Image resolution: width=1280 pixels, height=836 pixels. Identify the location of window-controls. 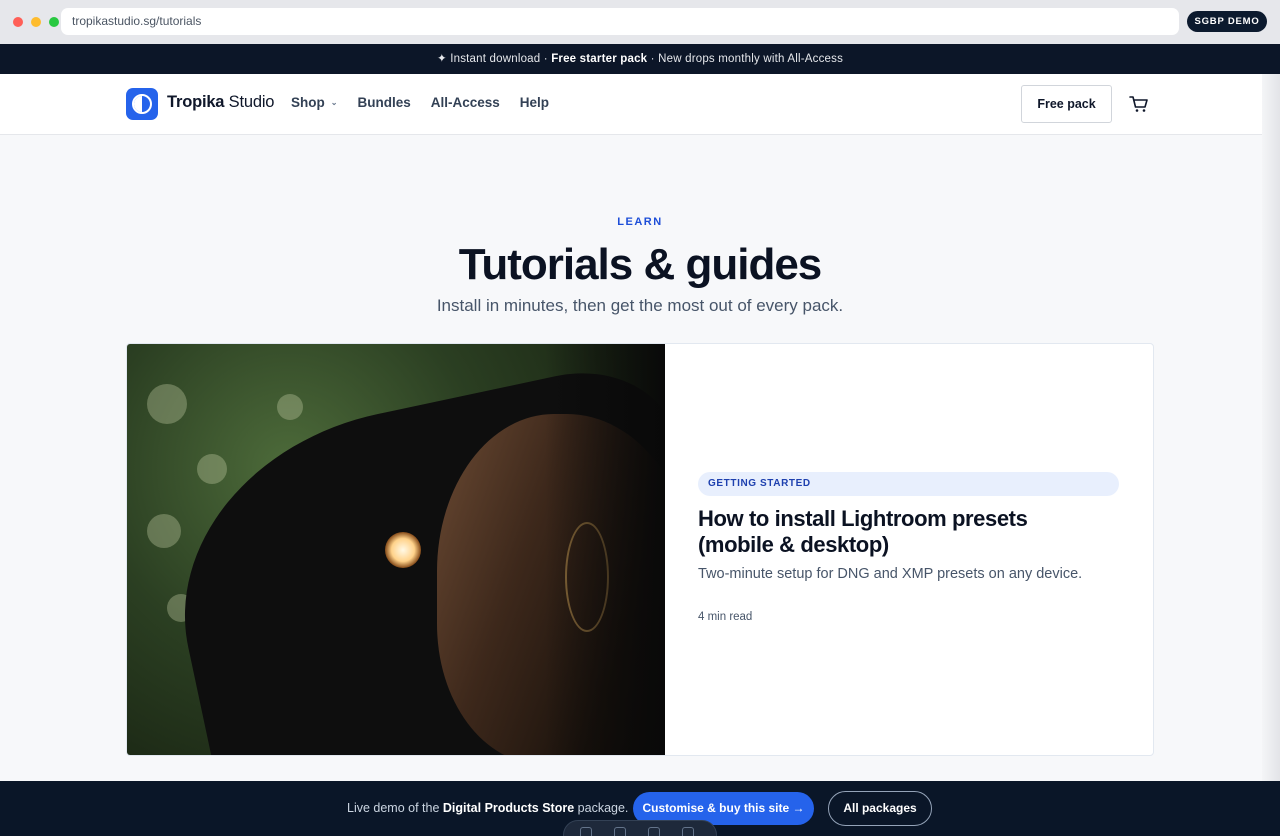
(36, 22).